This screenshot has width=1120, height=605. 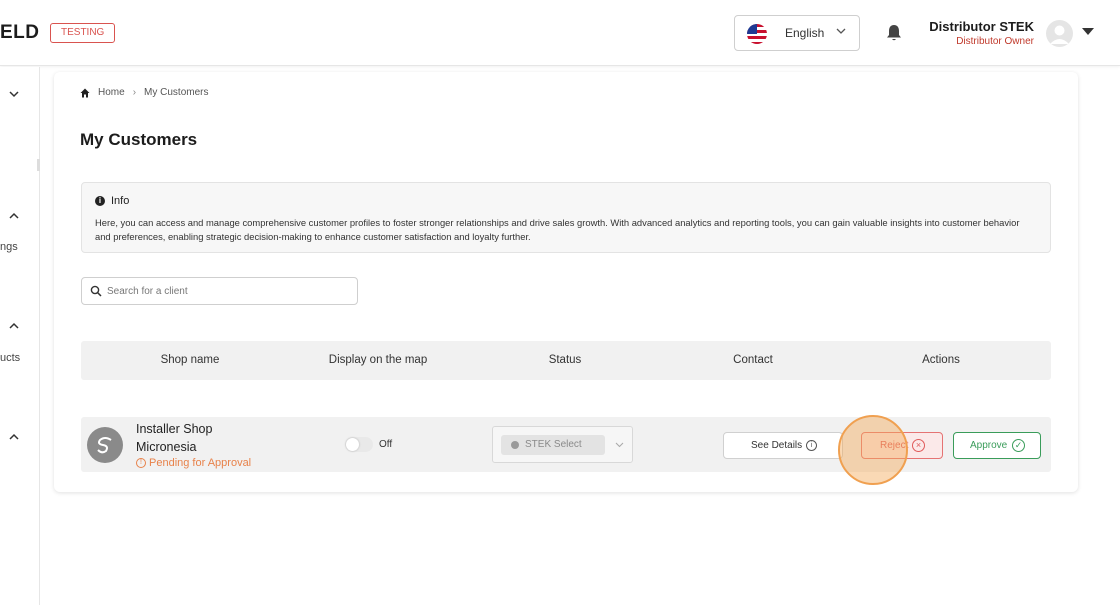 I want to click on check-circle-icon: ✓, so click(x=1018, y=445).